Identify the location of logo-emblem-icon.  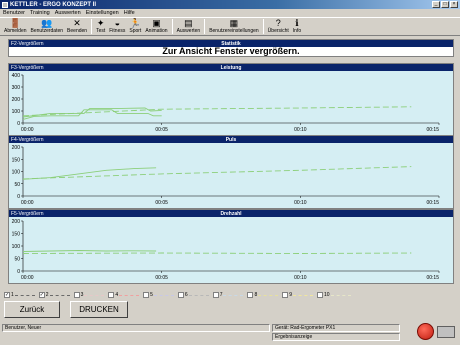
(425, 331).